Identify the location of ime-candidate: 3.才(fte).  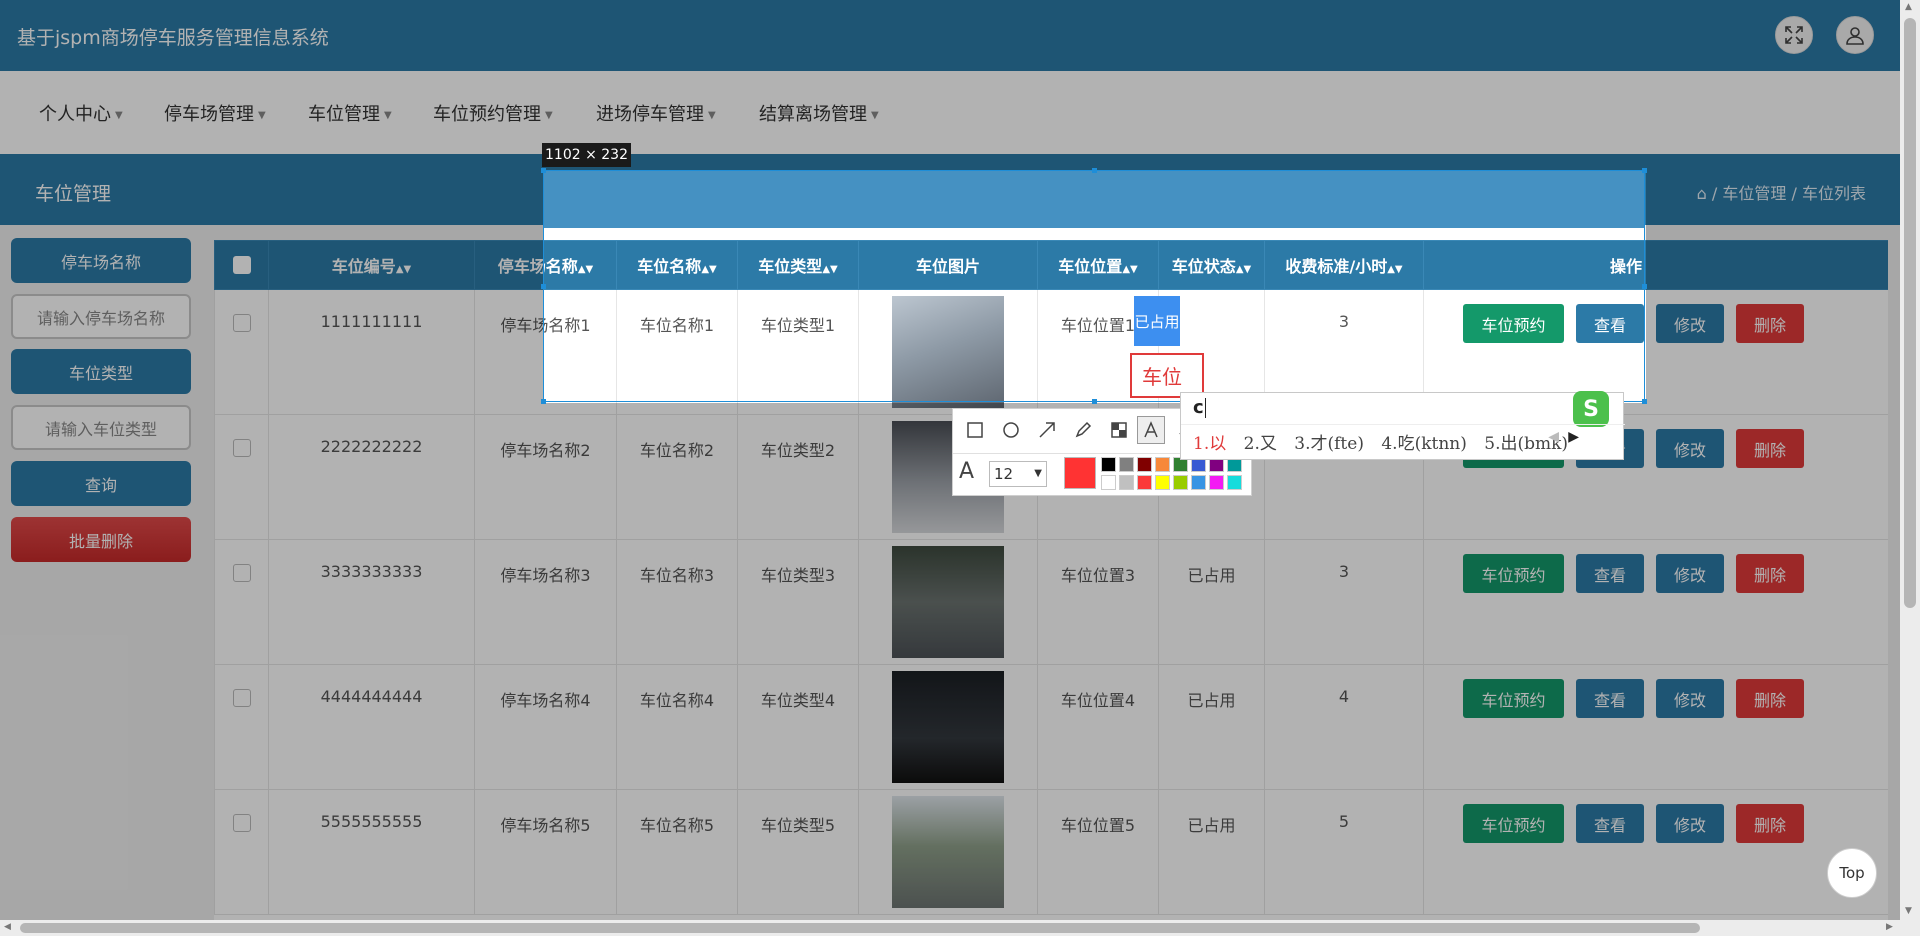
(1329, 444).